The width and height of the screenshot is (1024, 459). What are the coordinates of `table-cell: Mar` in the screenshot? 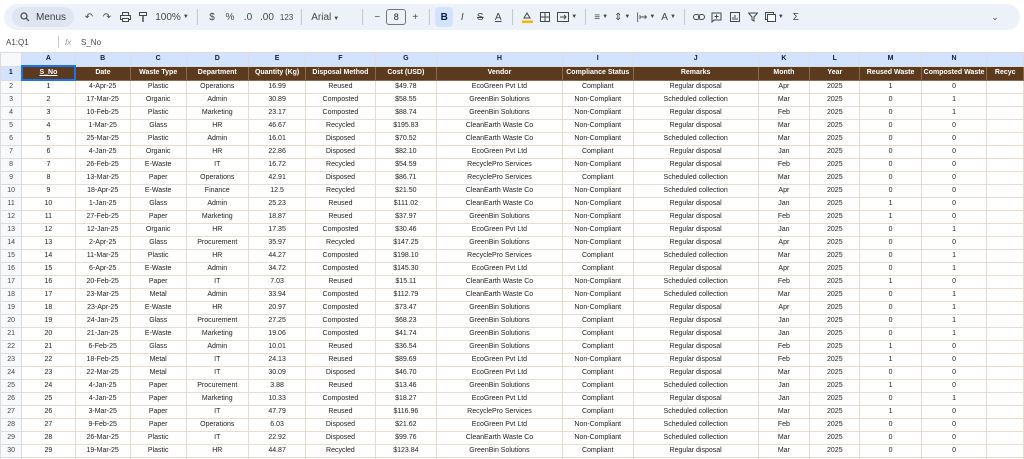 It's located at (784, 178).